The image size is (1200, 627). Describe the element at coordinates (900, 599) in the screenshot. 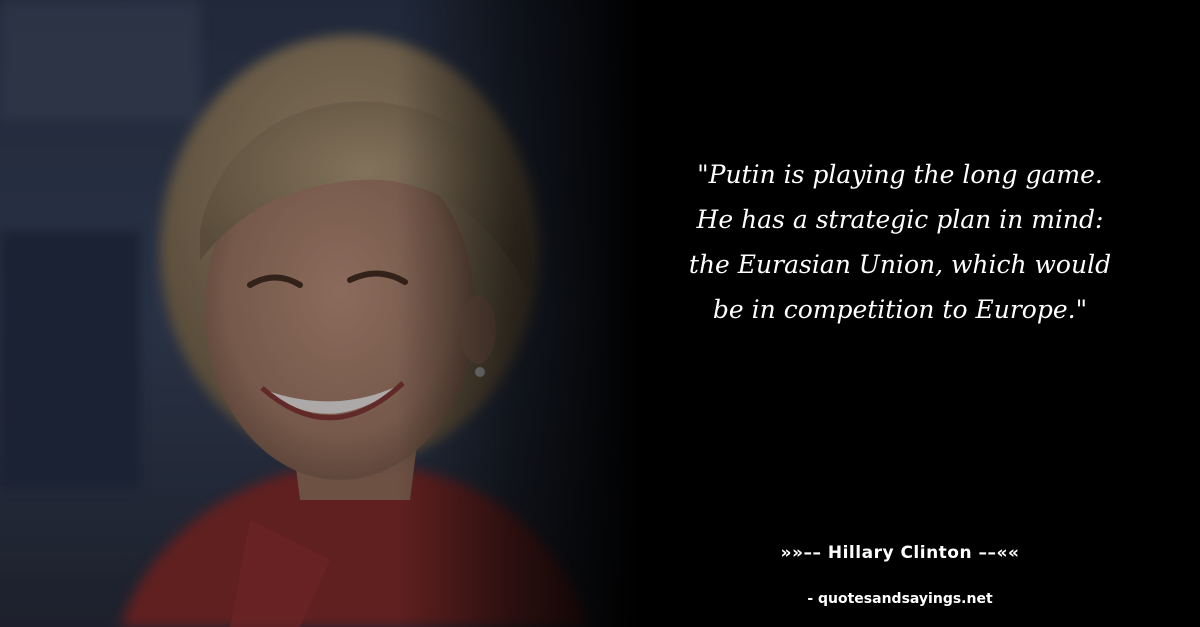

I see `source-website: - quotesandsayings.net` at that location.